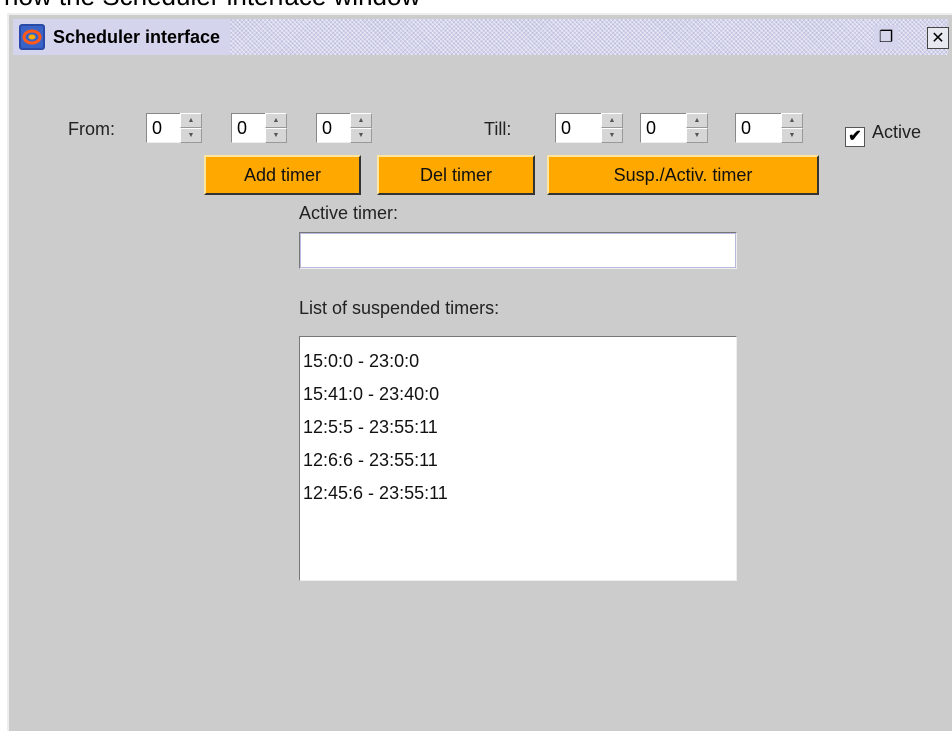 This screenshot has height=731, width=952. I want to click on scheduler-app-icon, so click(32, 37).